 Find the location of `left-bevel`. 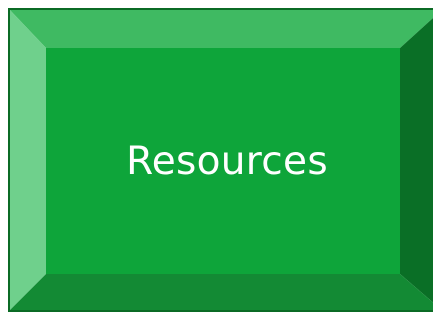

left-bevel is located at coordinates (27, 160).